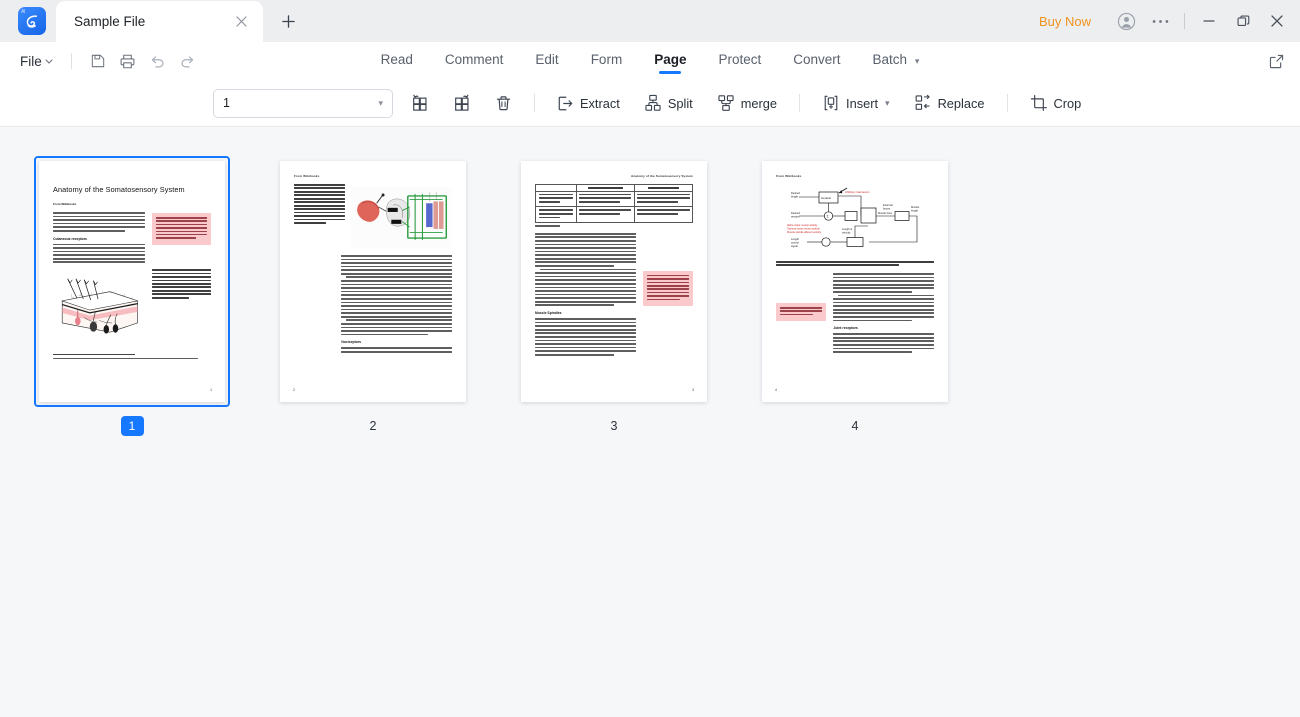  Describe the element at coordinates (1209, 21) in the screenshot. I see `minimize-icon` at that location.